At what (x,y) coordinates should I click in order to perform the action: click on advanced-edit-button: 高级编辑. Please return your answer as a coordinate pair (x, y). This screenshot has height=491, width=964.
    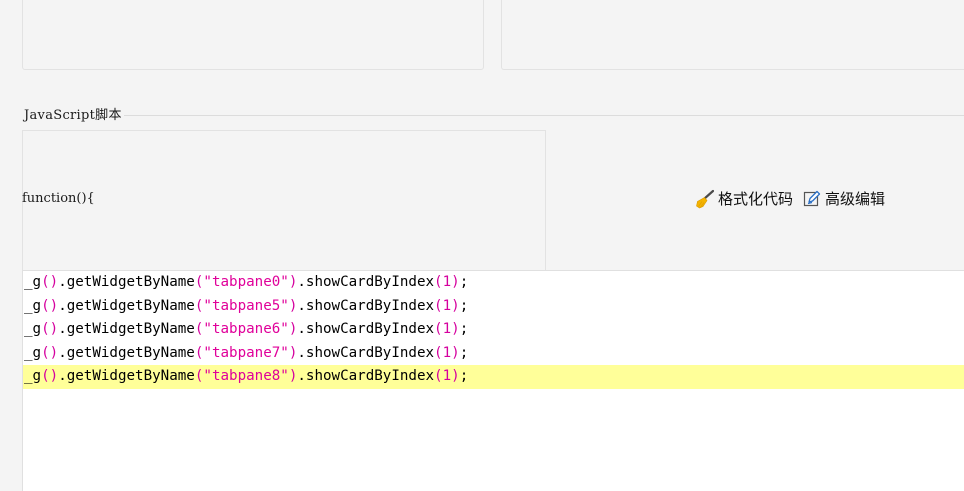
    Looking at the image, I should click on (844, 198).